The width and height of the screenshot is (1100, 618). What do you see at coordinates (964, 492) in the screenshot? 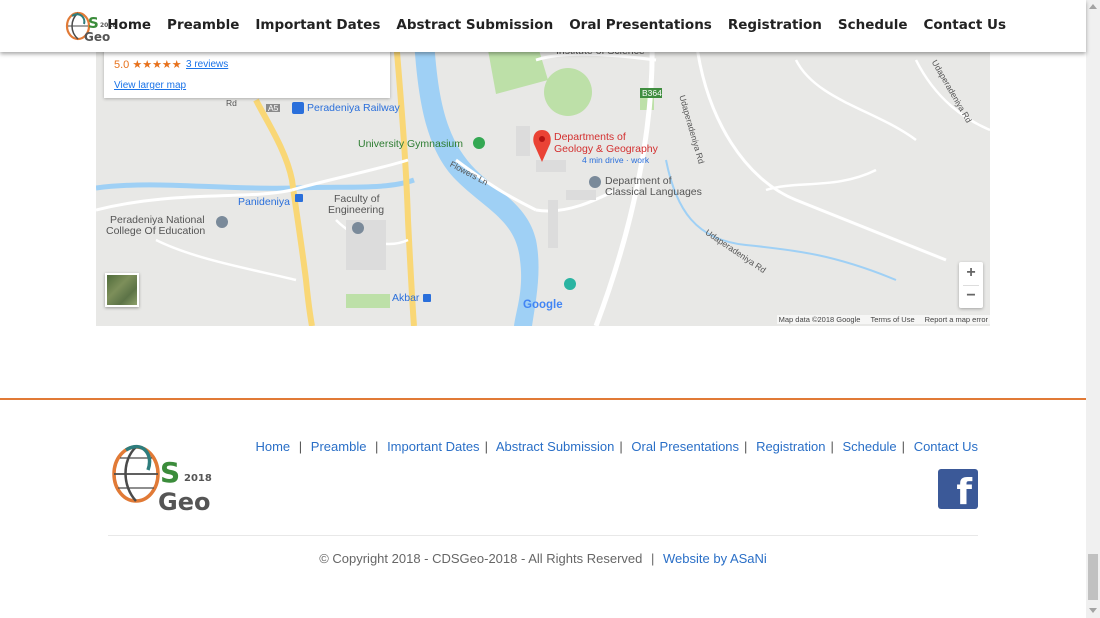
I see `facebook-glyph: f` at bounding box center [964, 492].